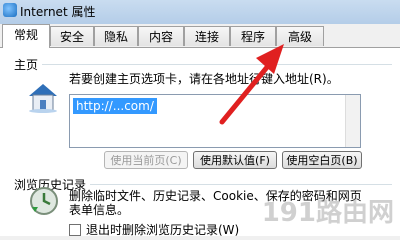 This screenshot has width=400, height=240. I want to click on use-default-button: 使用默认值(F), so click(235, 160).